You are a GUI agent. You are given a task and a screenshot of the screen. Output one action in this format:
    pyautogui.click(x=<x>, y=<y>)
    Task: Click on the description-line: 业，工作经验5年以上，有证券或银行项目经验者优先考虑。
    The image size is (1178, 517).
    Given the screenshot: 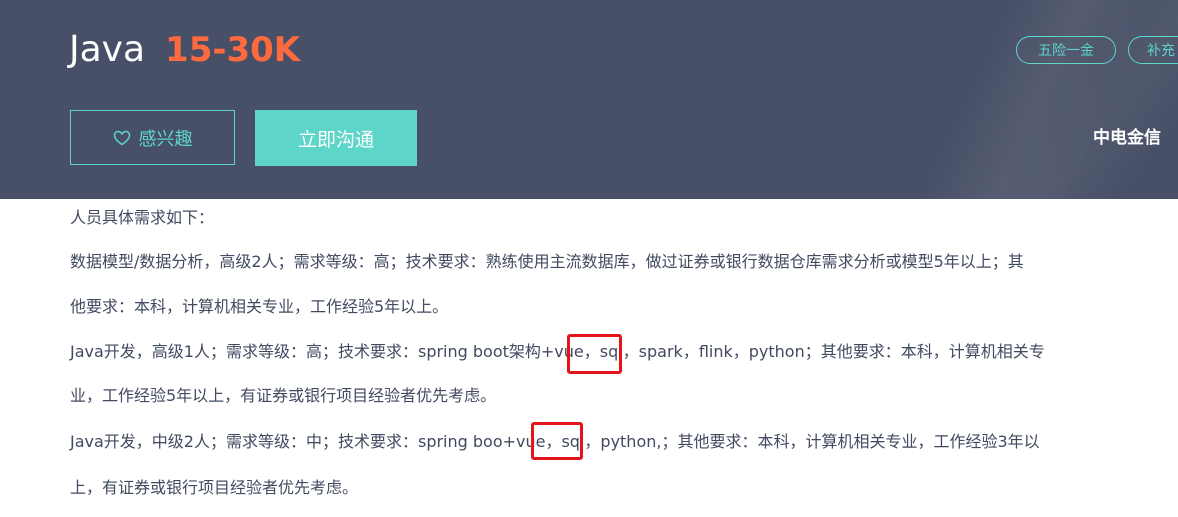 What is the action you would take?
    pyautogui.click(x=283, y=395)
    